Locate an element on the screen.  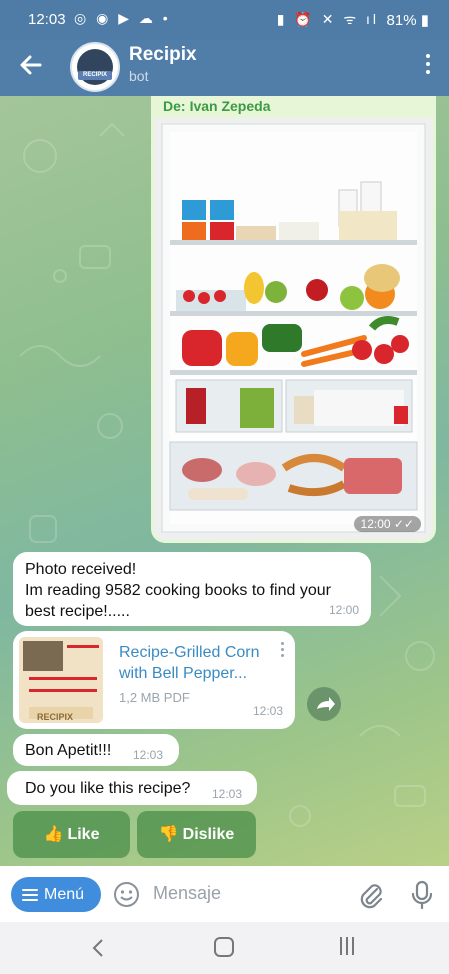
dislike-button: 👎 Dislike is located at coordinates (196, 834).